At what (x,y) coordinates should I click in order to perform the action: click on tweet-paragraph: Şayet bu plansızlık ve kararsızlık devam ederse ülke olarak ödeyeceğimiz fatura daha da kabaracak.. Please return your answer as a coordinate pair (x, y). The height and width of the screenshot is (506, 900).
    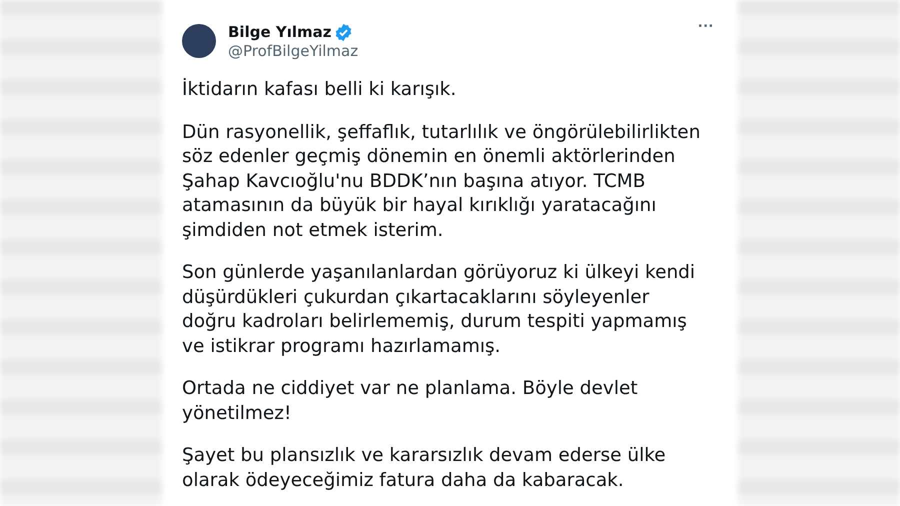
    Looking at the image, I should click on (424, 468).